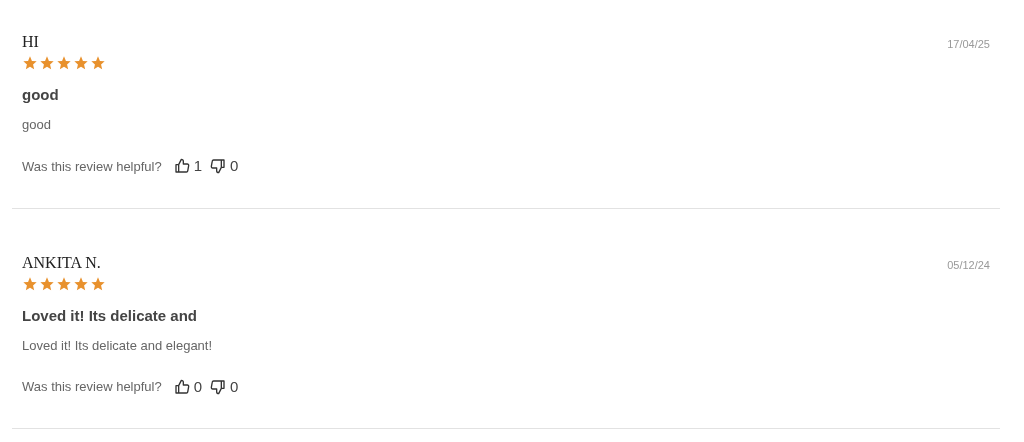  What do you see at coordinates (62, 262) in the screenshot?
I see `reviewer-name: ANKITA N.` at bounding box center [62, 262].